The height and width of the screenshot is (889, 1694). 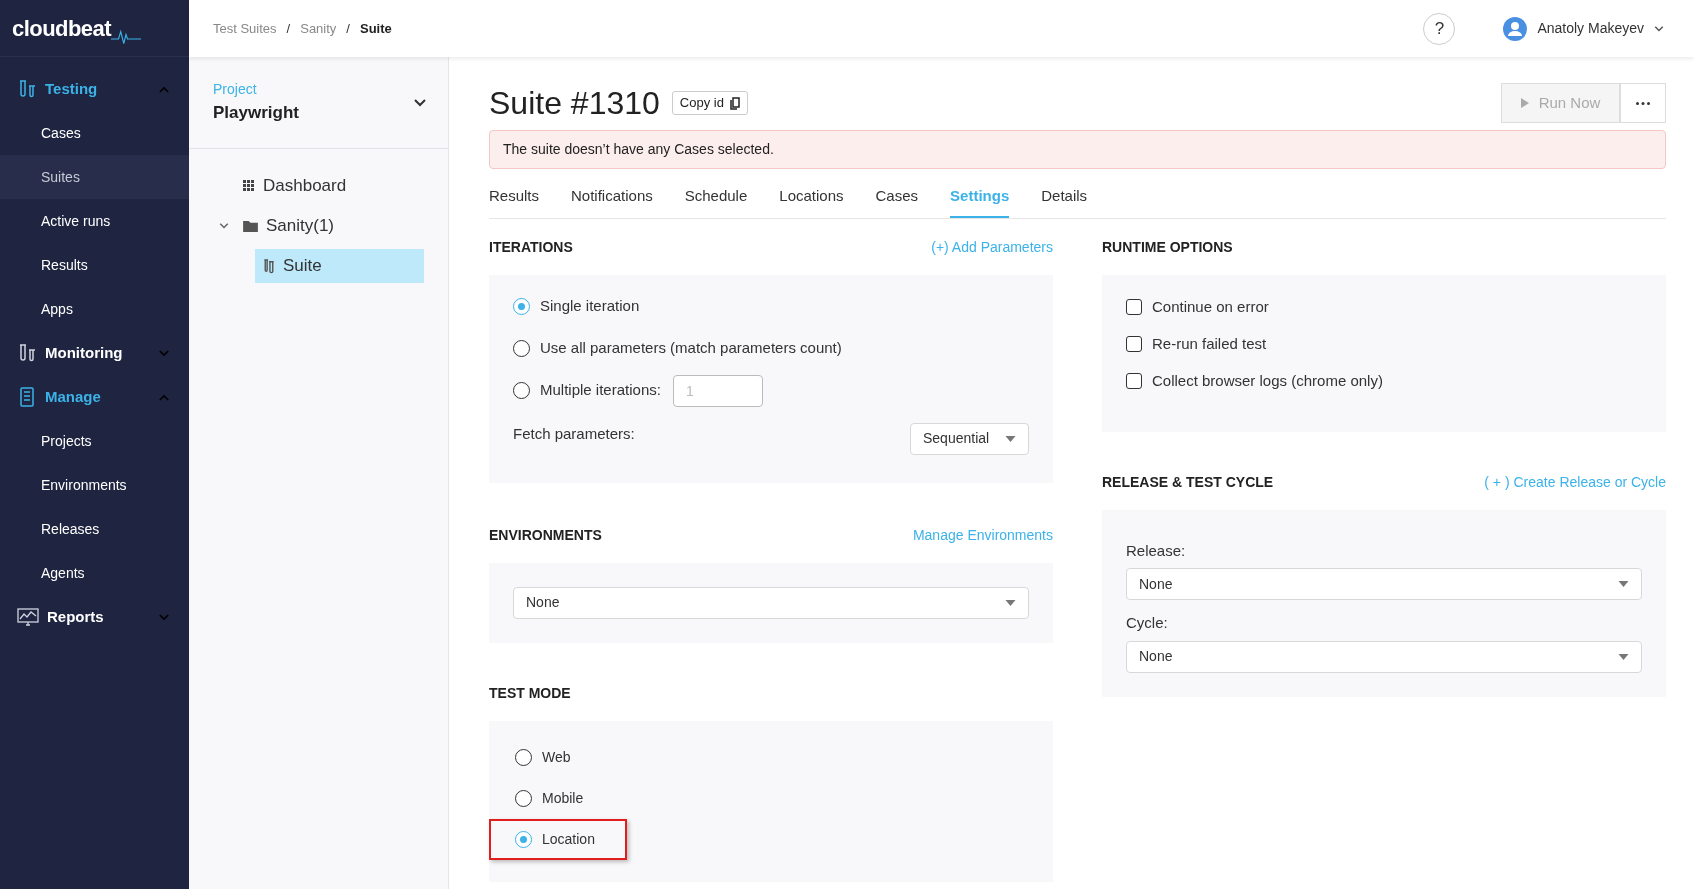 I want to click on tab: Notifications, so click(x=612, y=201).